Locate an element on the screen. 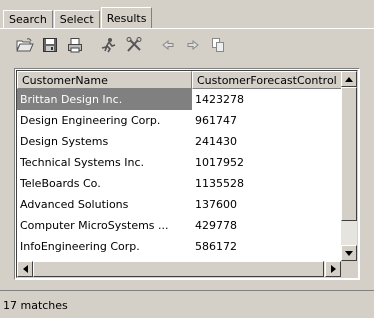  back-arrow-icon is located at coordinates (168, 45).